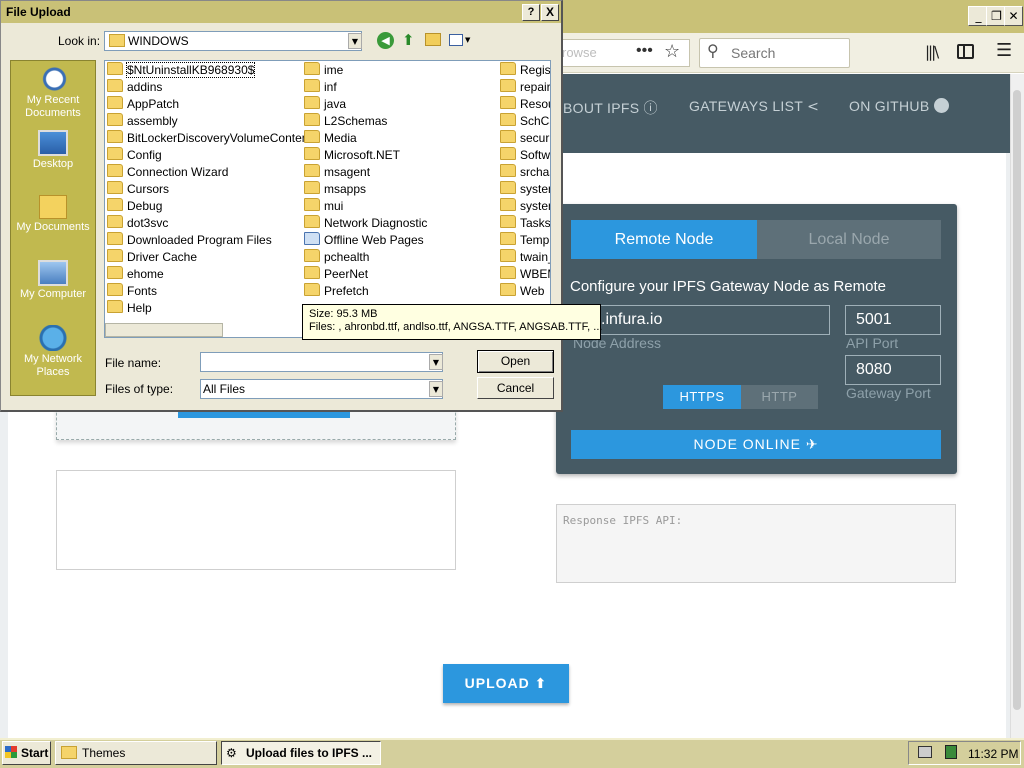  Describe the element at coordinates (53, 352) in the screenshot. I see `place-network-places: My Network Places` at that location.